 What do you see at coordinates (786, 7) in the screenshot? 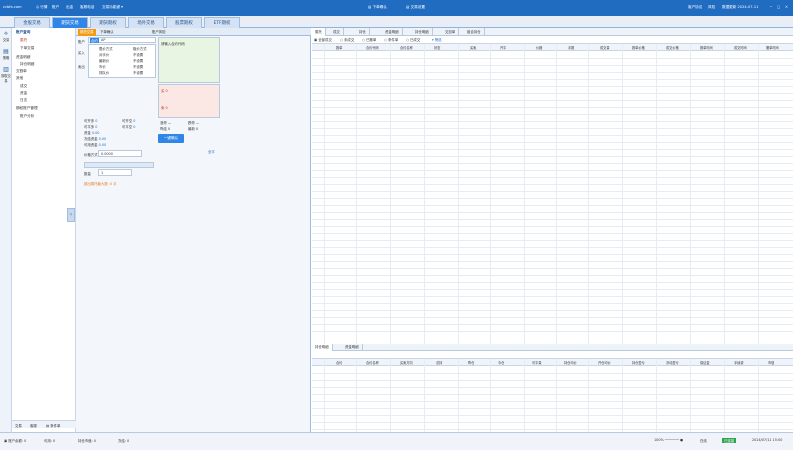
I see `close-icon: ✕` at bounding box center [786, 7].